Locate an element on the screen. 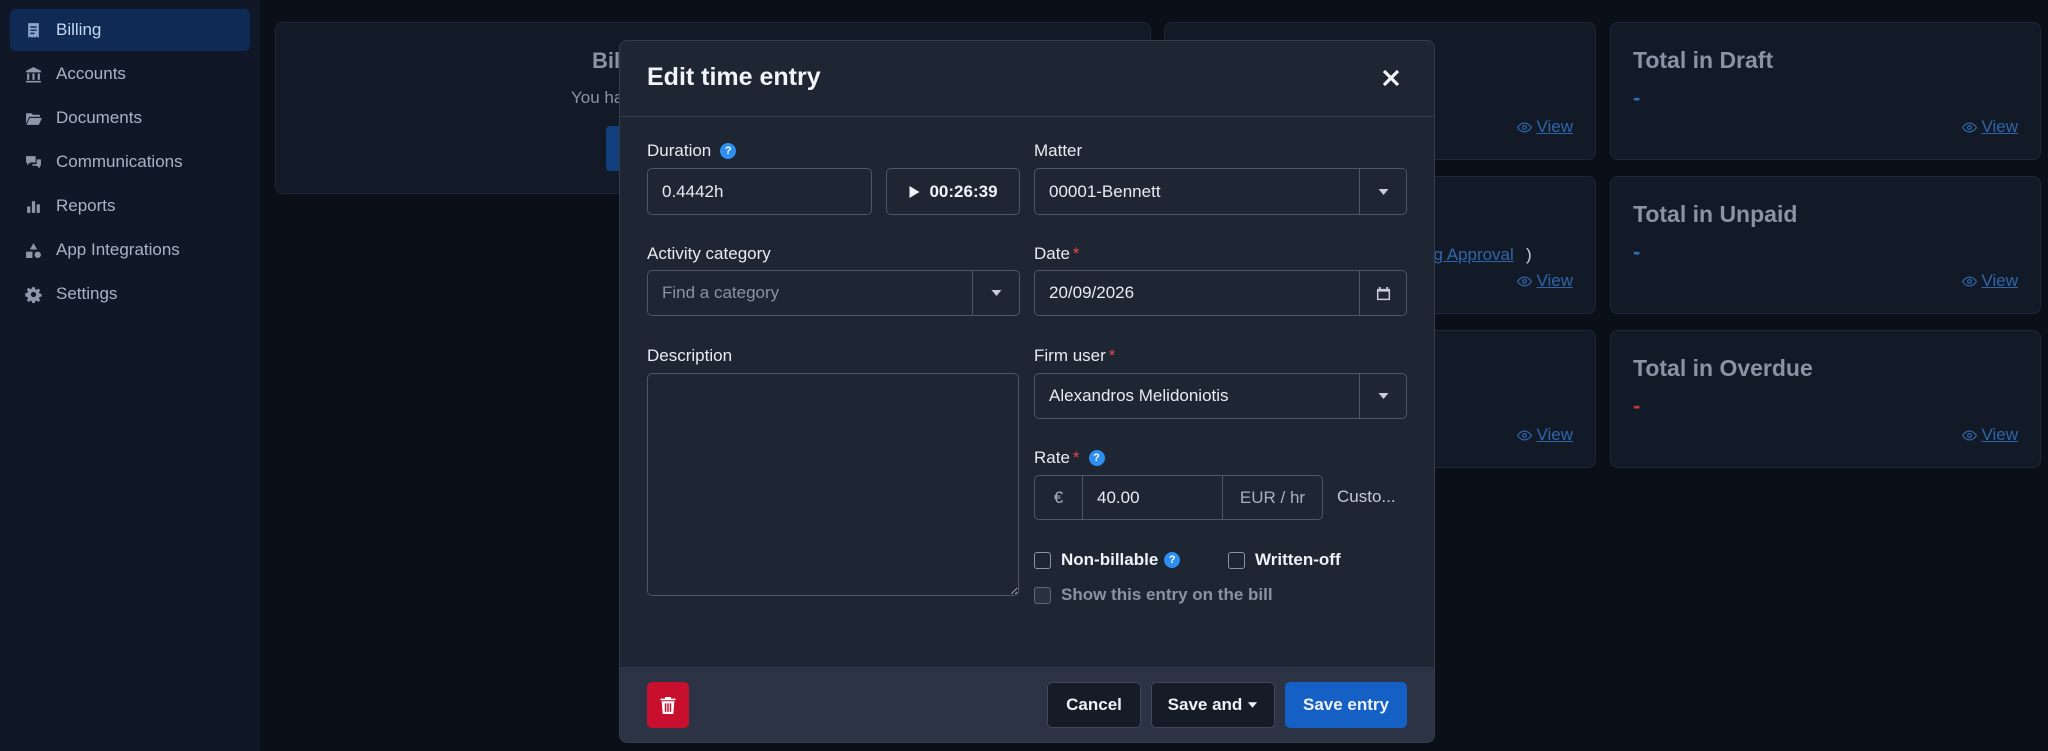 The width and height of the screenshot is (2048, 751). save-entry-button: Save entry is located at coordinates (1346, 705).